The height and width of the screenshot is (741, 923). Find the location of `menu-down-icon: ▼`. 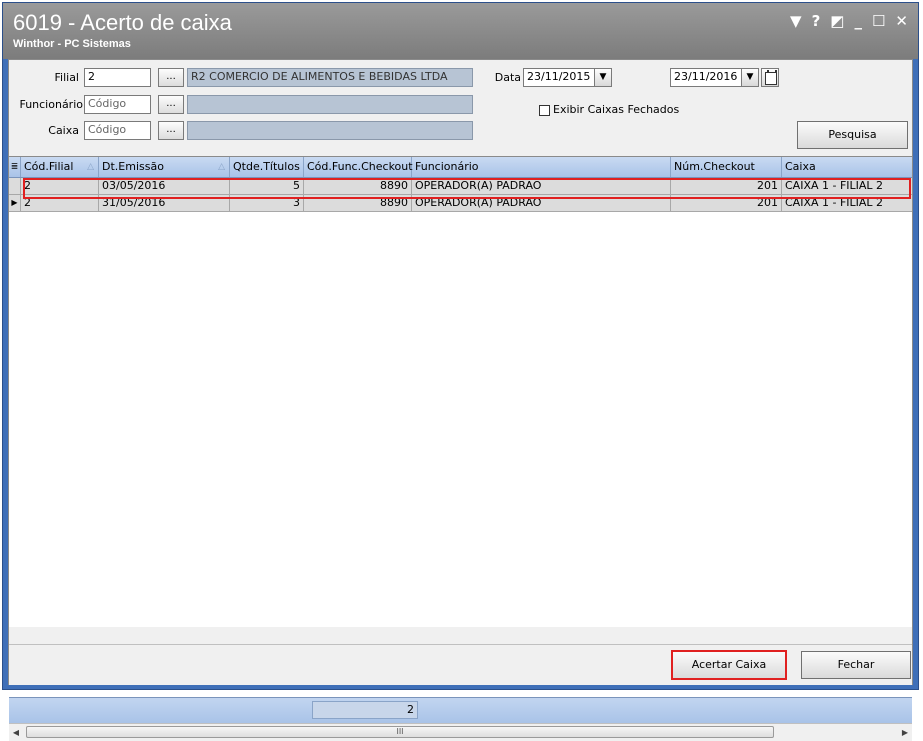

menu-down-icon: ▼ is located at coordinates (796, 21).